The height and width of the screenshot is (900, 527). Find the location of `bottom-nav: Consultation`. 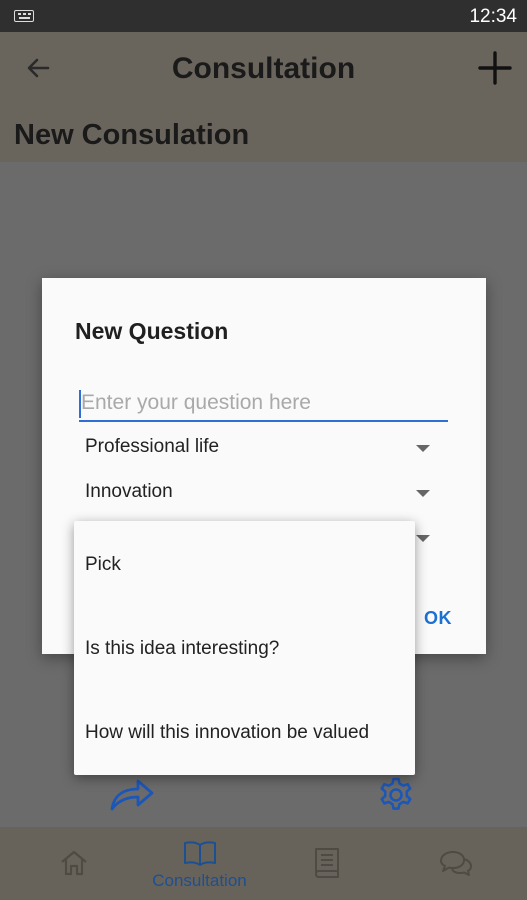

bottom-nav: Consultation is located at coordinates (263, 863).